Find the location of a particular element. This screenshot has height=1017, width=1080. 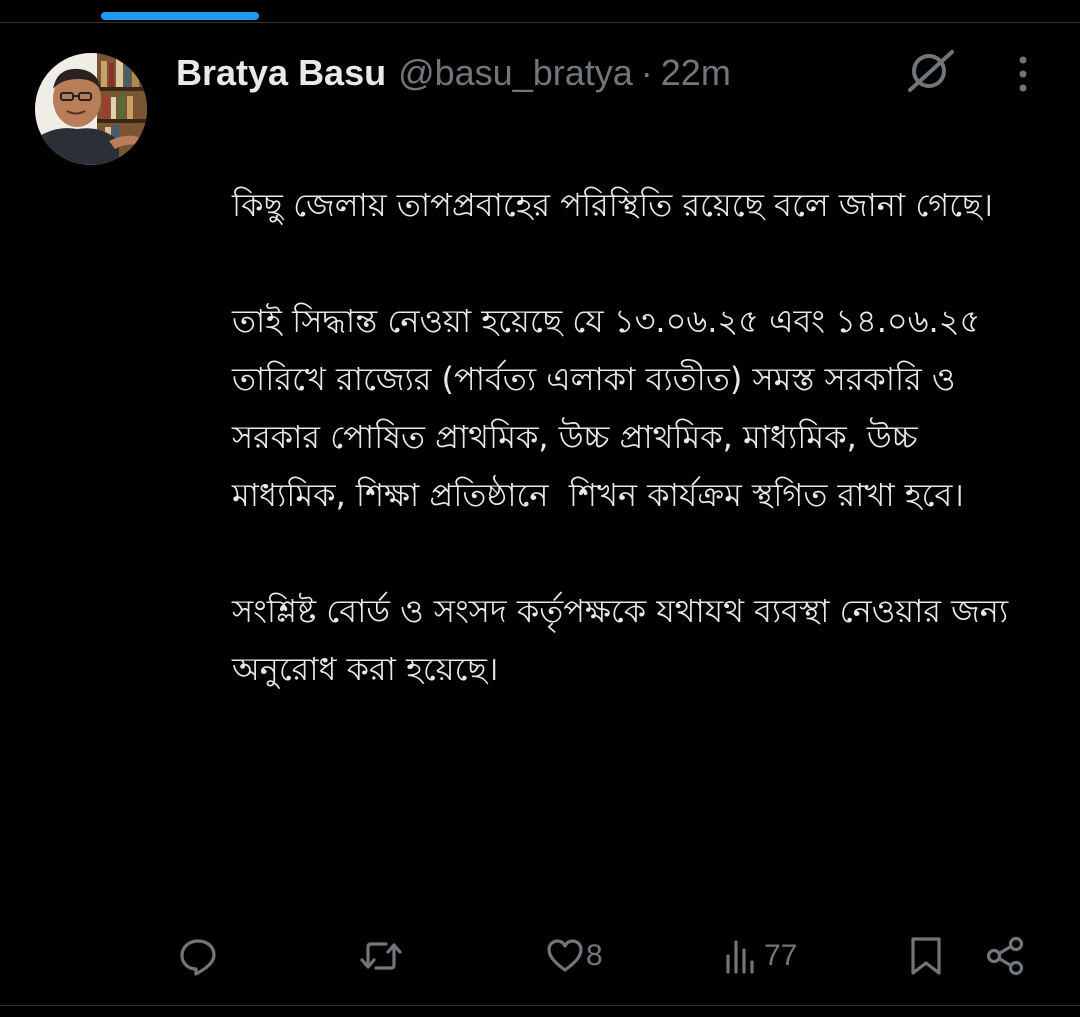

like-button: 8 is located at coordinates (574, 956).